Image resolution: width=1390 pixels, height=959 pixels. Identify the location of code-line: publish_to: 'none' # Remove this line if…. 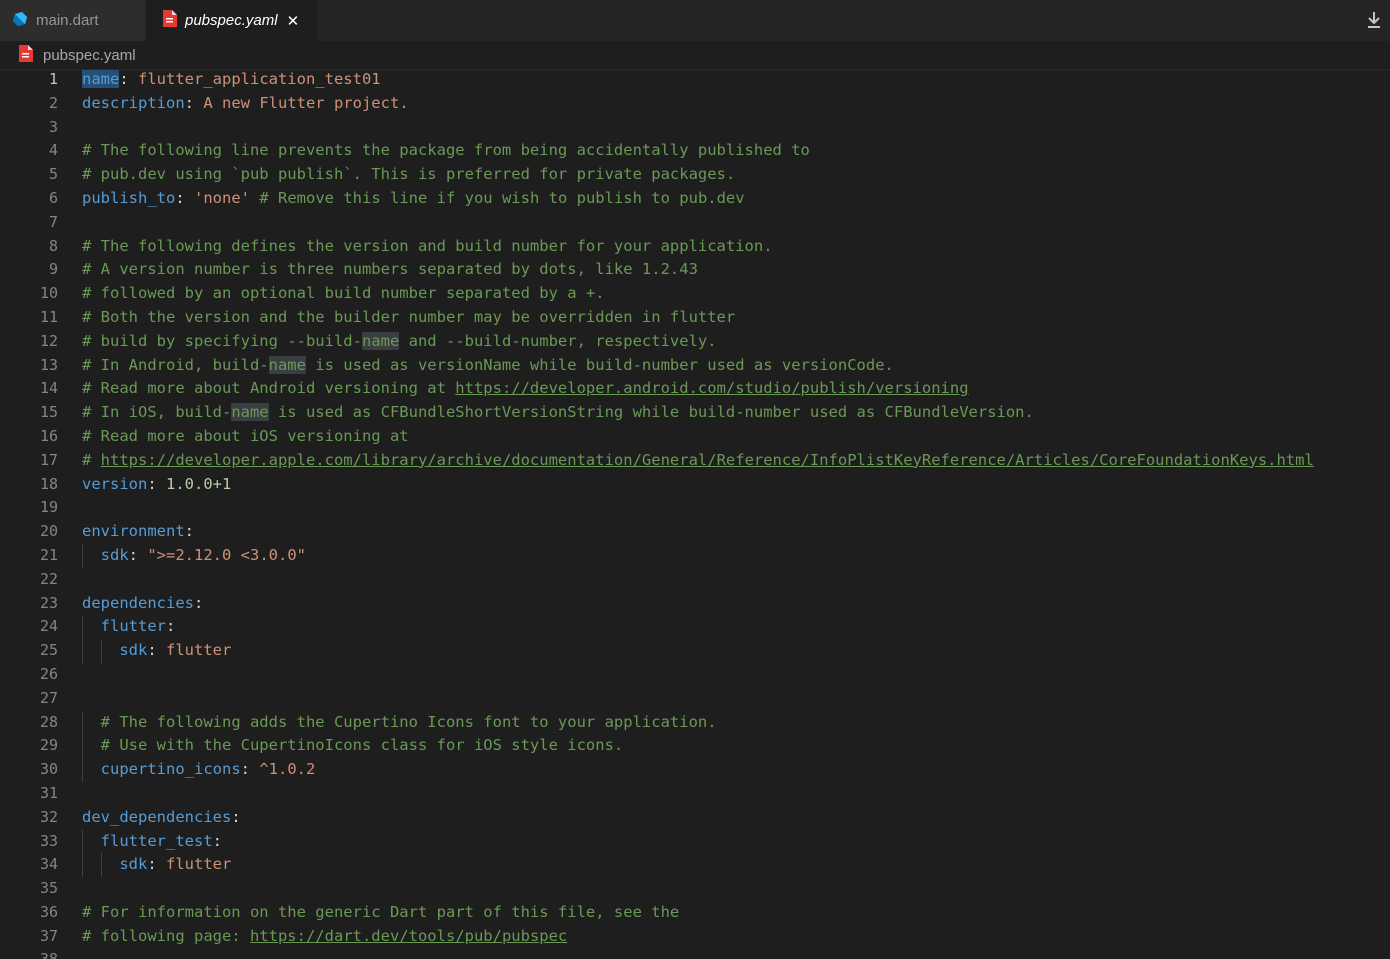
(736, 199).